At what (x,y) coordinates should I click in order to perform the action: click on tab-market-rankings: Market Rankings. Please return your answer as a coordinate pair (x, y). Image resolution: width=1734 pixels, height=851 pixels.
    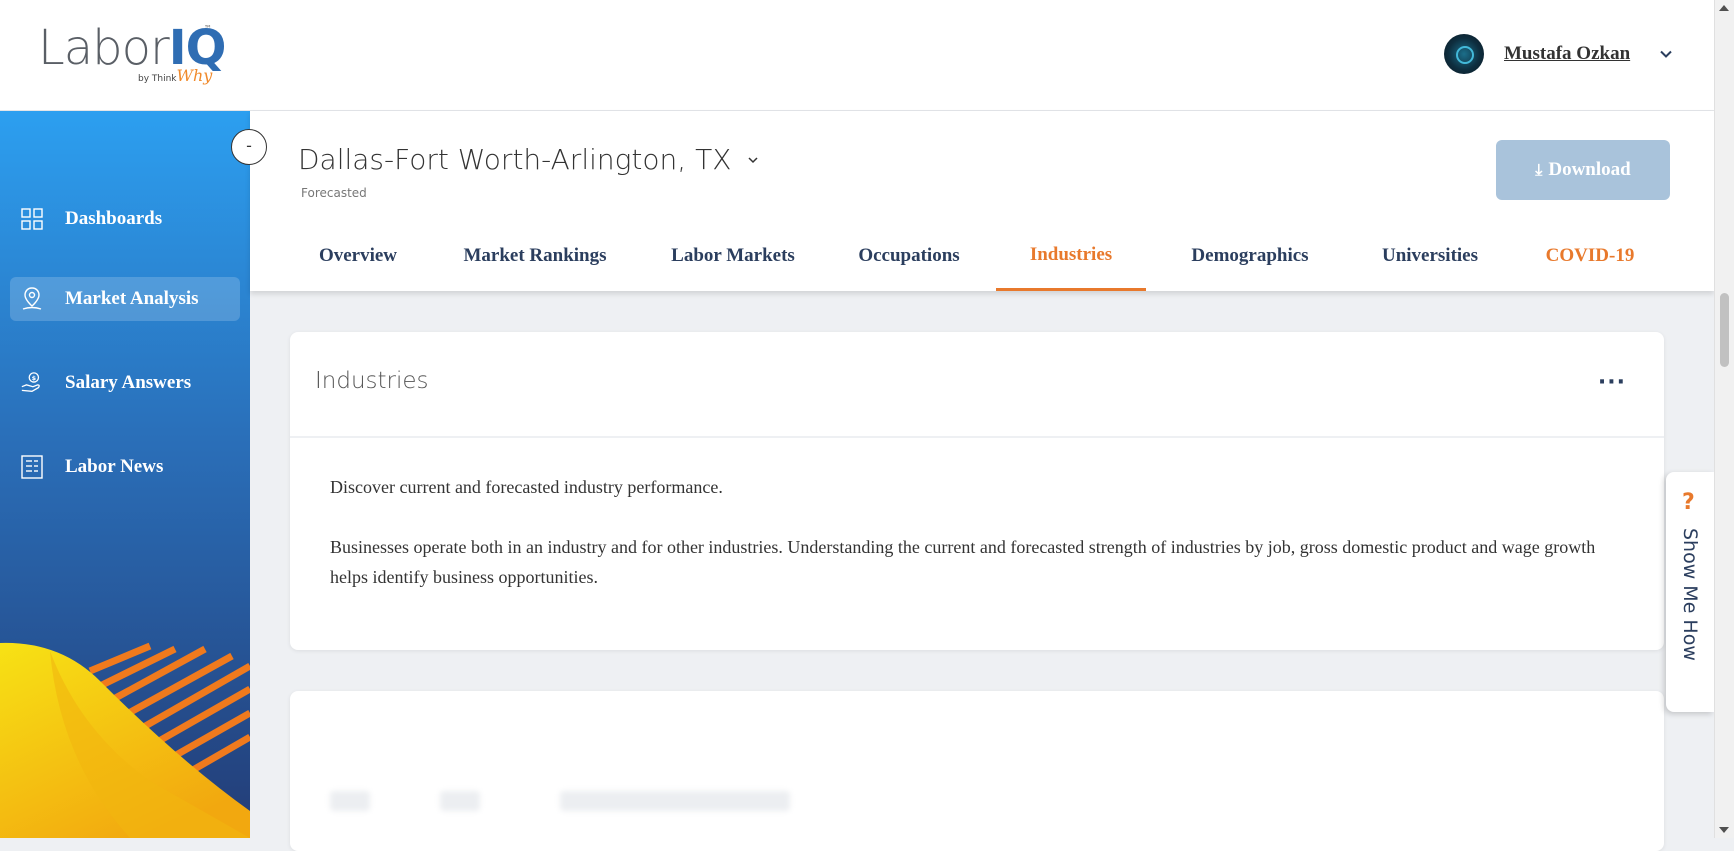
    Looking at the image, I should click on (535, 256).